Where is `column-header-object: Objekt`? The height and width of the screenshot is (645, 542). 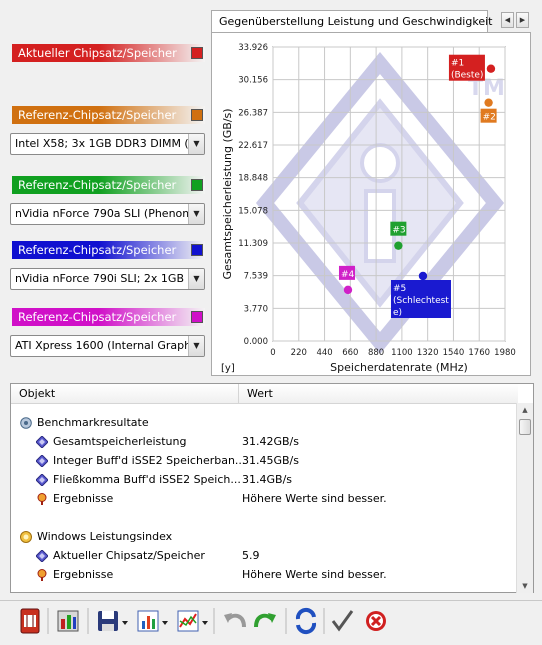 column-header-object: Objekt is located at coordinates (125, 394).